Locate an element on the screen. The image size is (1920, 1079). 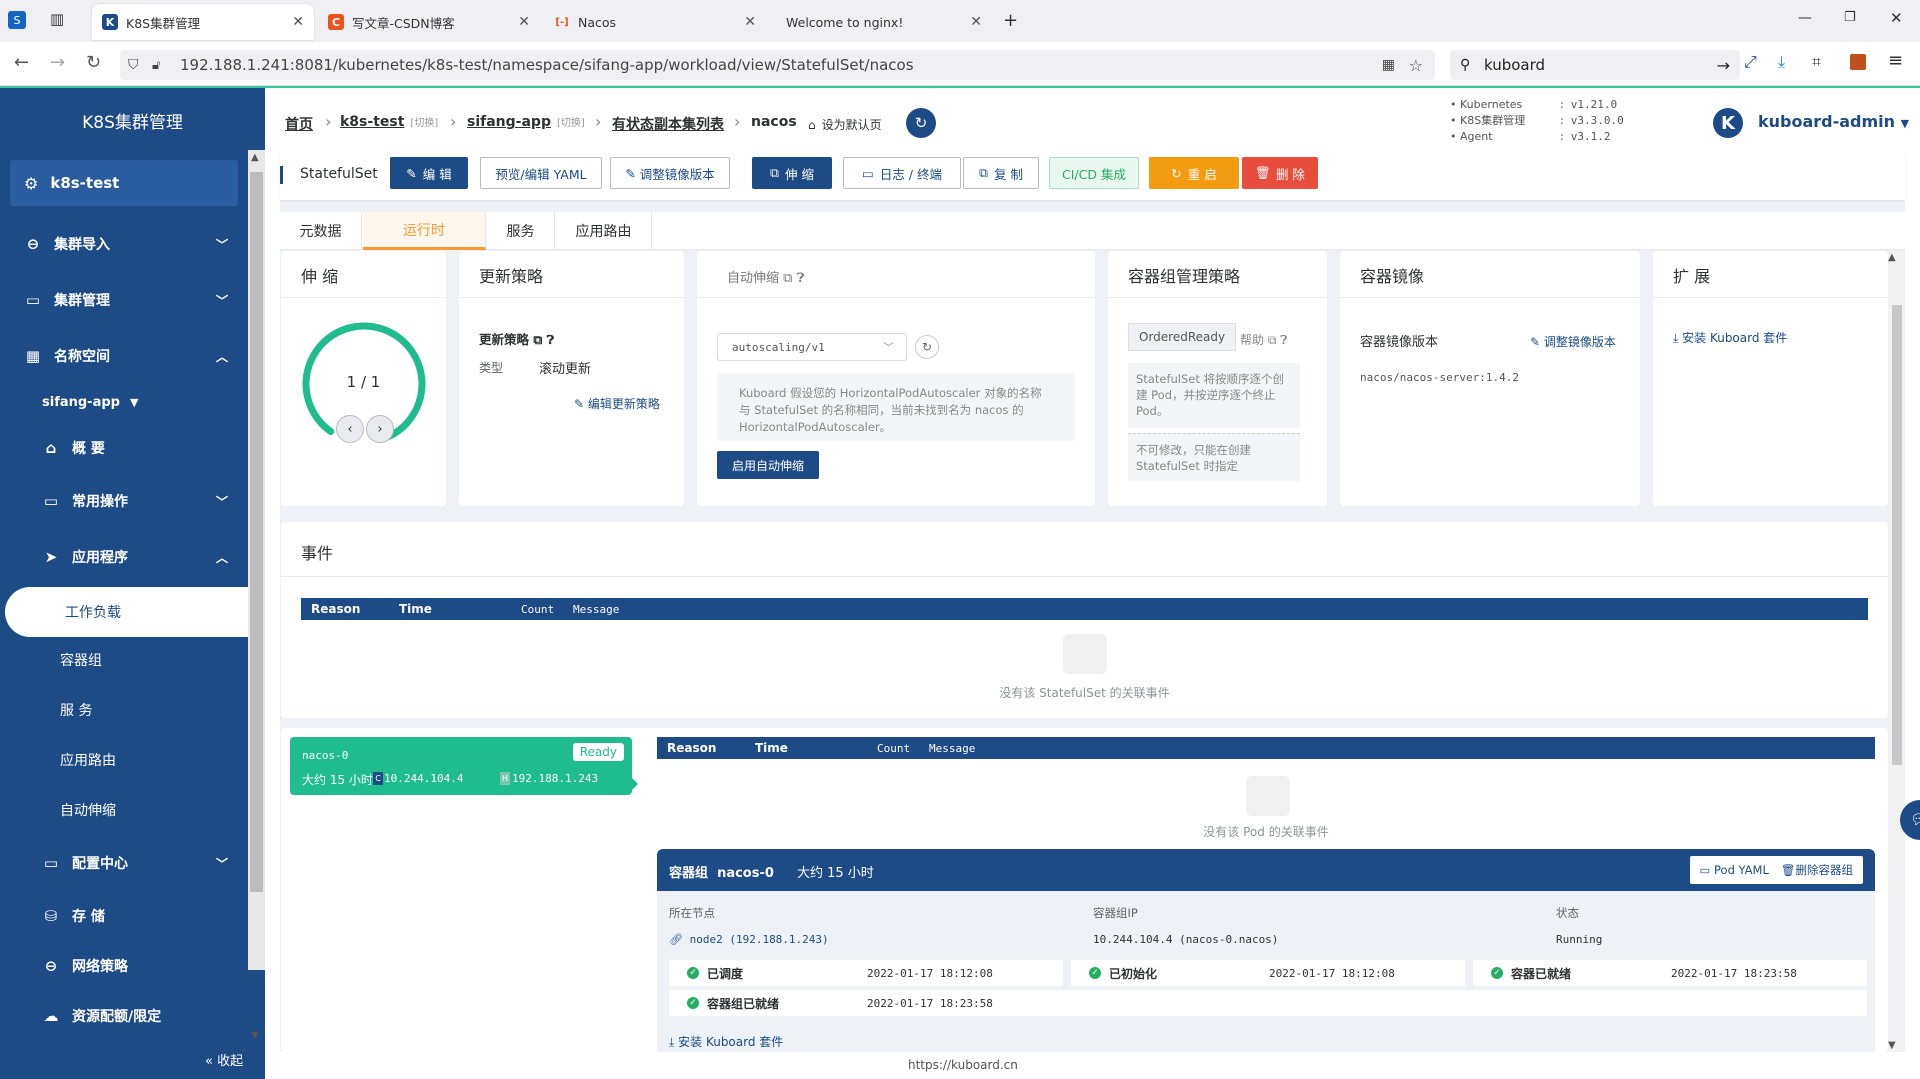
delete-button: 🗑︎ 删 除 is located at coordinates (1280, 173).